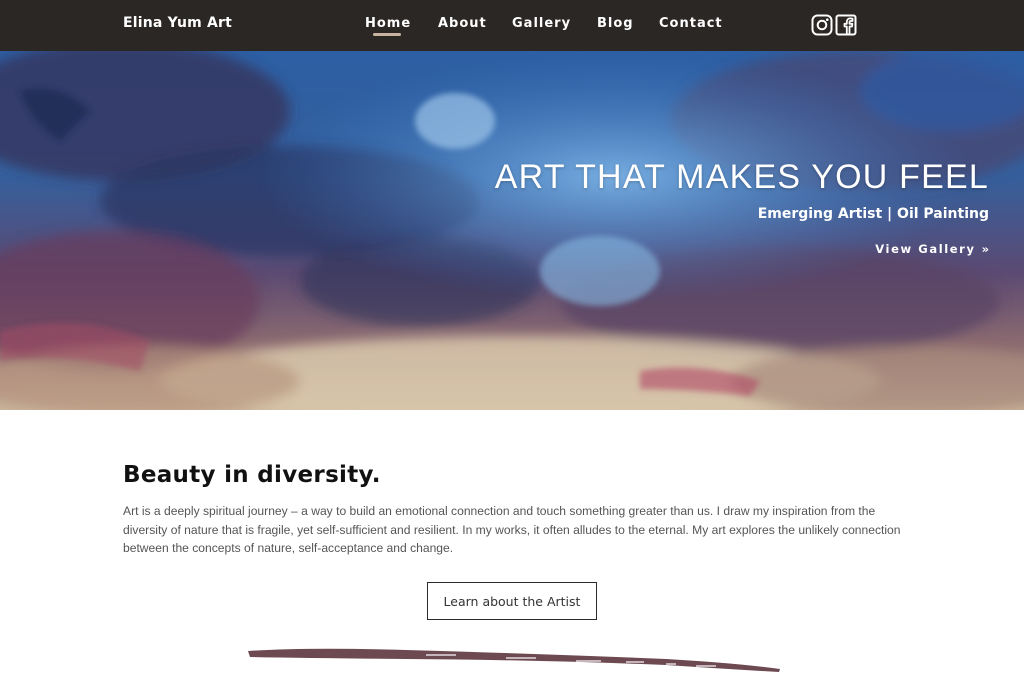  Describe the element at coordinates (615, 23) in the screenshot. I see `nav-blog: Blog` at that location.